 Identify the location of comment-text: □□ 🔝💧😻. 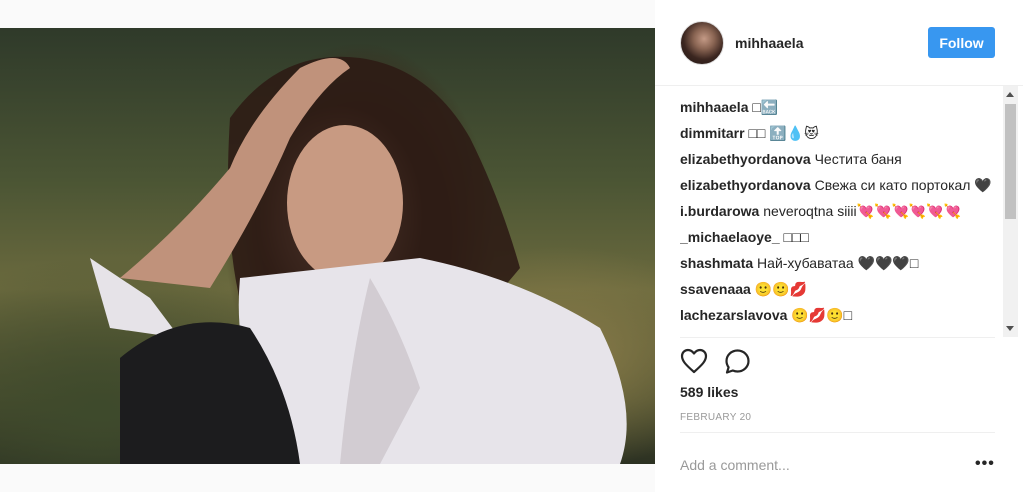
(783, 133).